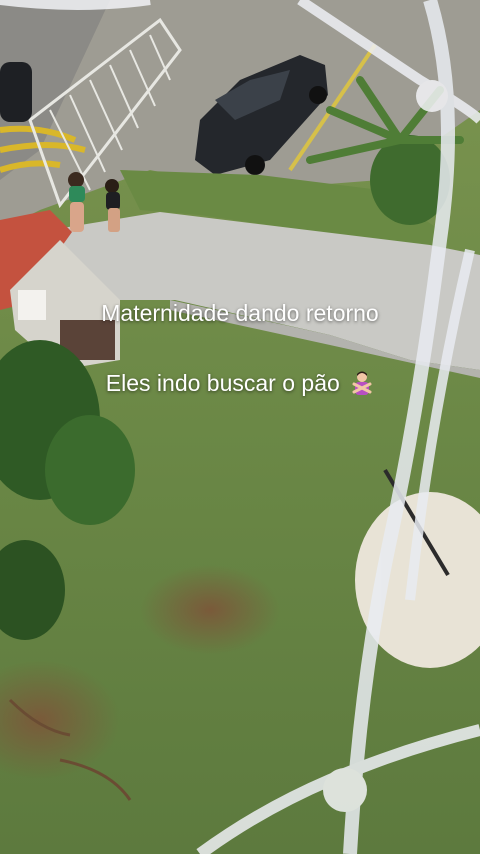  Describe the element at coordinates (210, 610) in the screenshot. I see `dirt-patch` at that location.